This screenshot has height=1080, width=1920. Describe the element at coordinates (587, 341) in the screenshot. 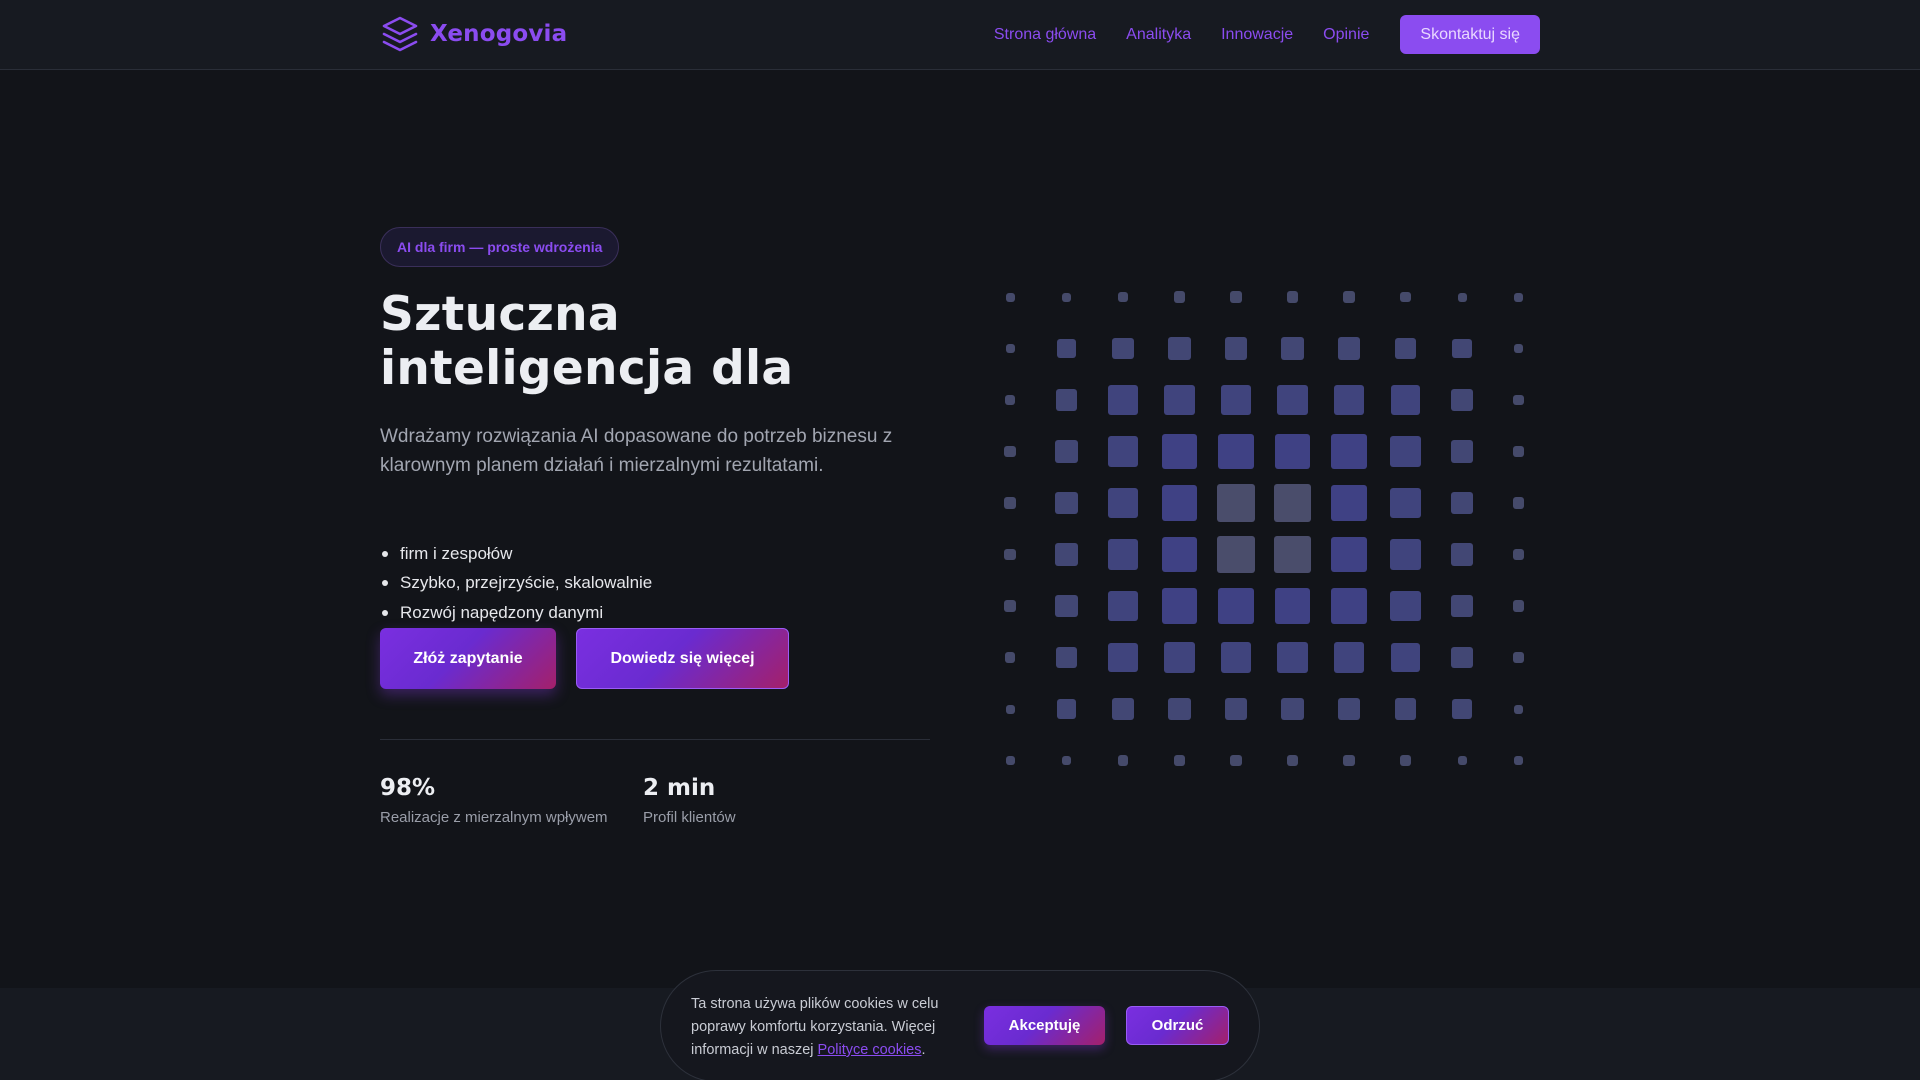

I see `hero-title: Sztuczna inteligencja dla` at that location.